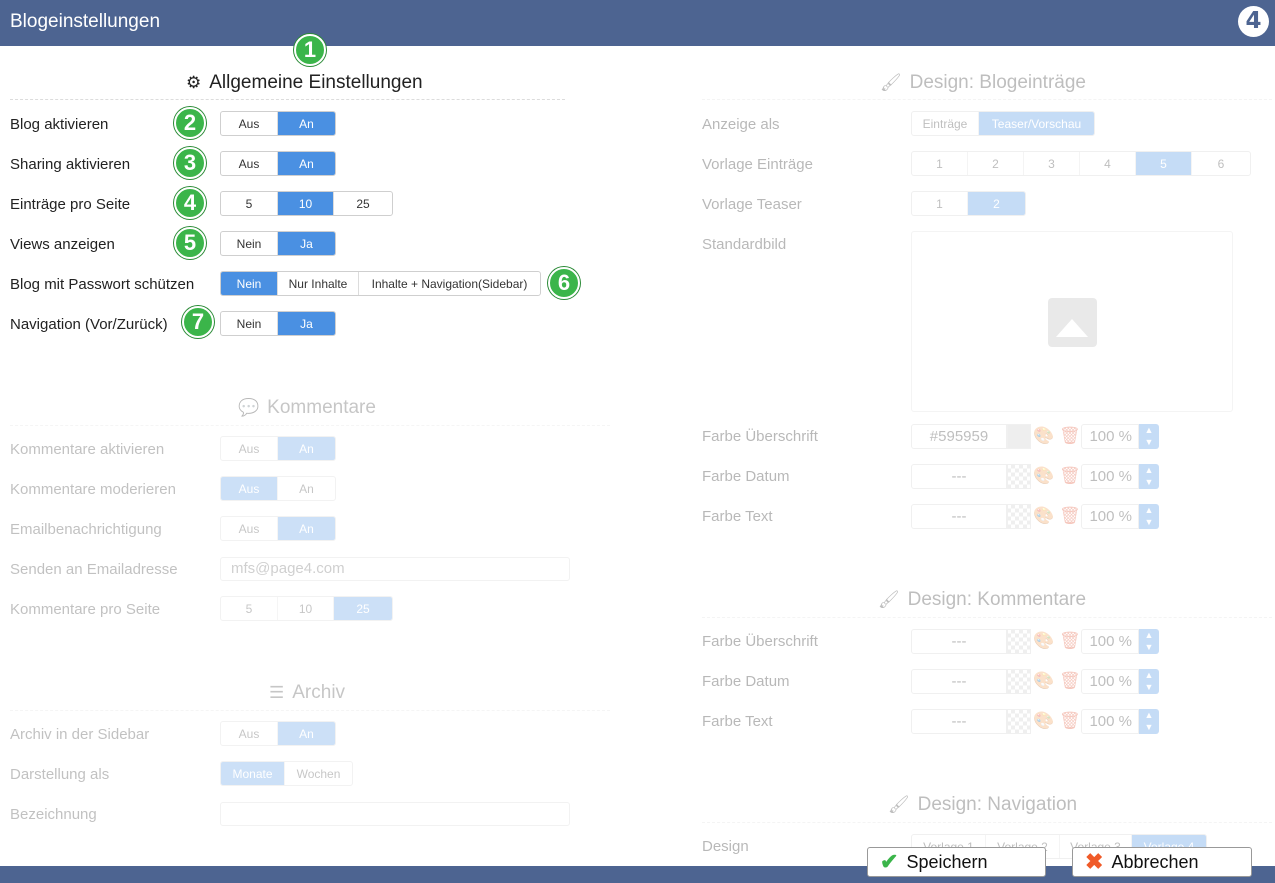  Describe the element at coordinates (1052, 163) in the screenshot. I see `option-3: 3` at that location.